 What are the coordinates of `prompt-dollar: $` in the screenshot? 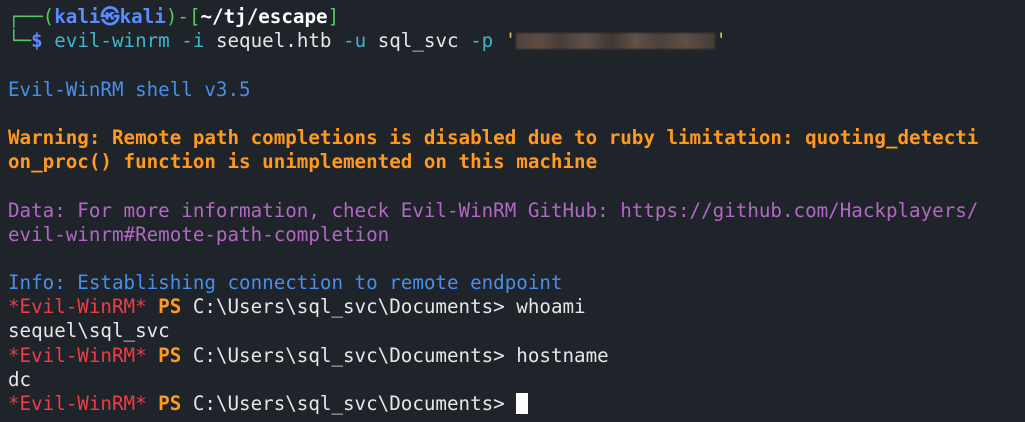 It's located at (43, 41).